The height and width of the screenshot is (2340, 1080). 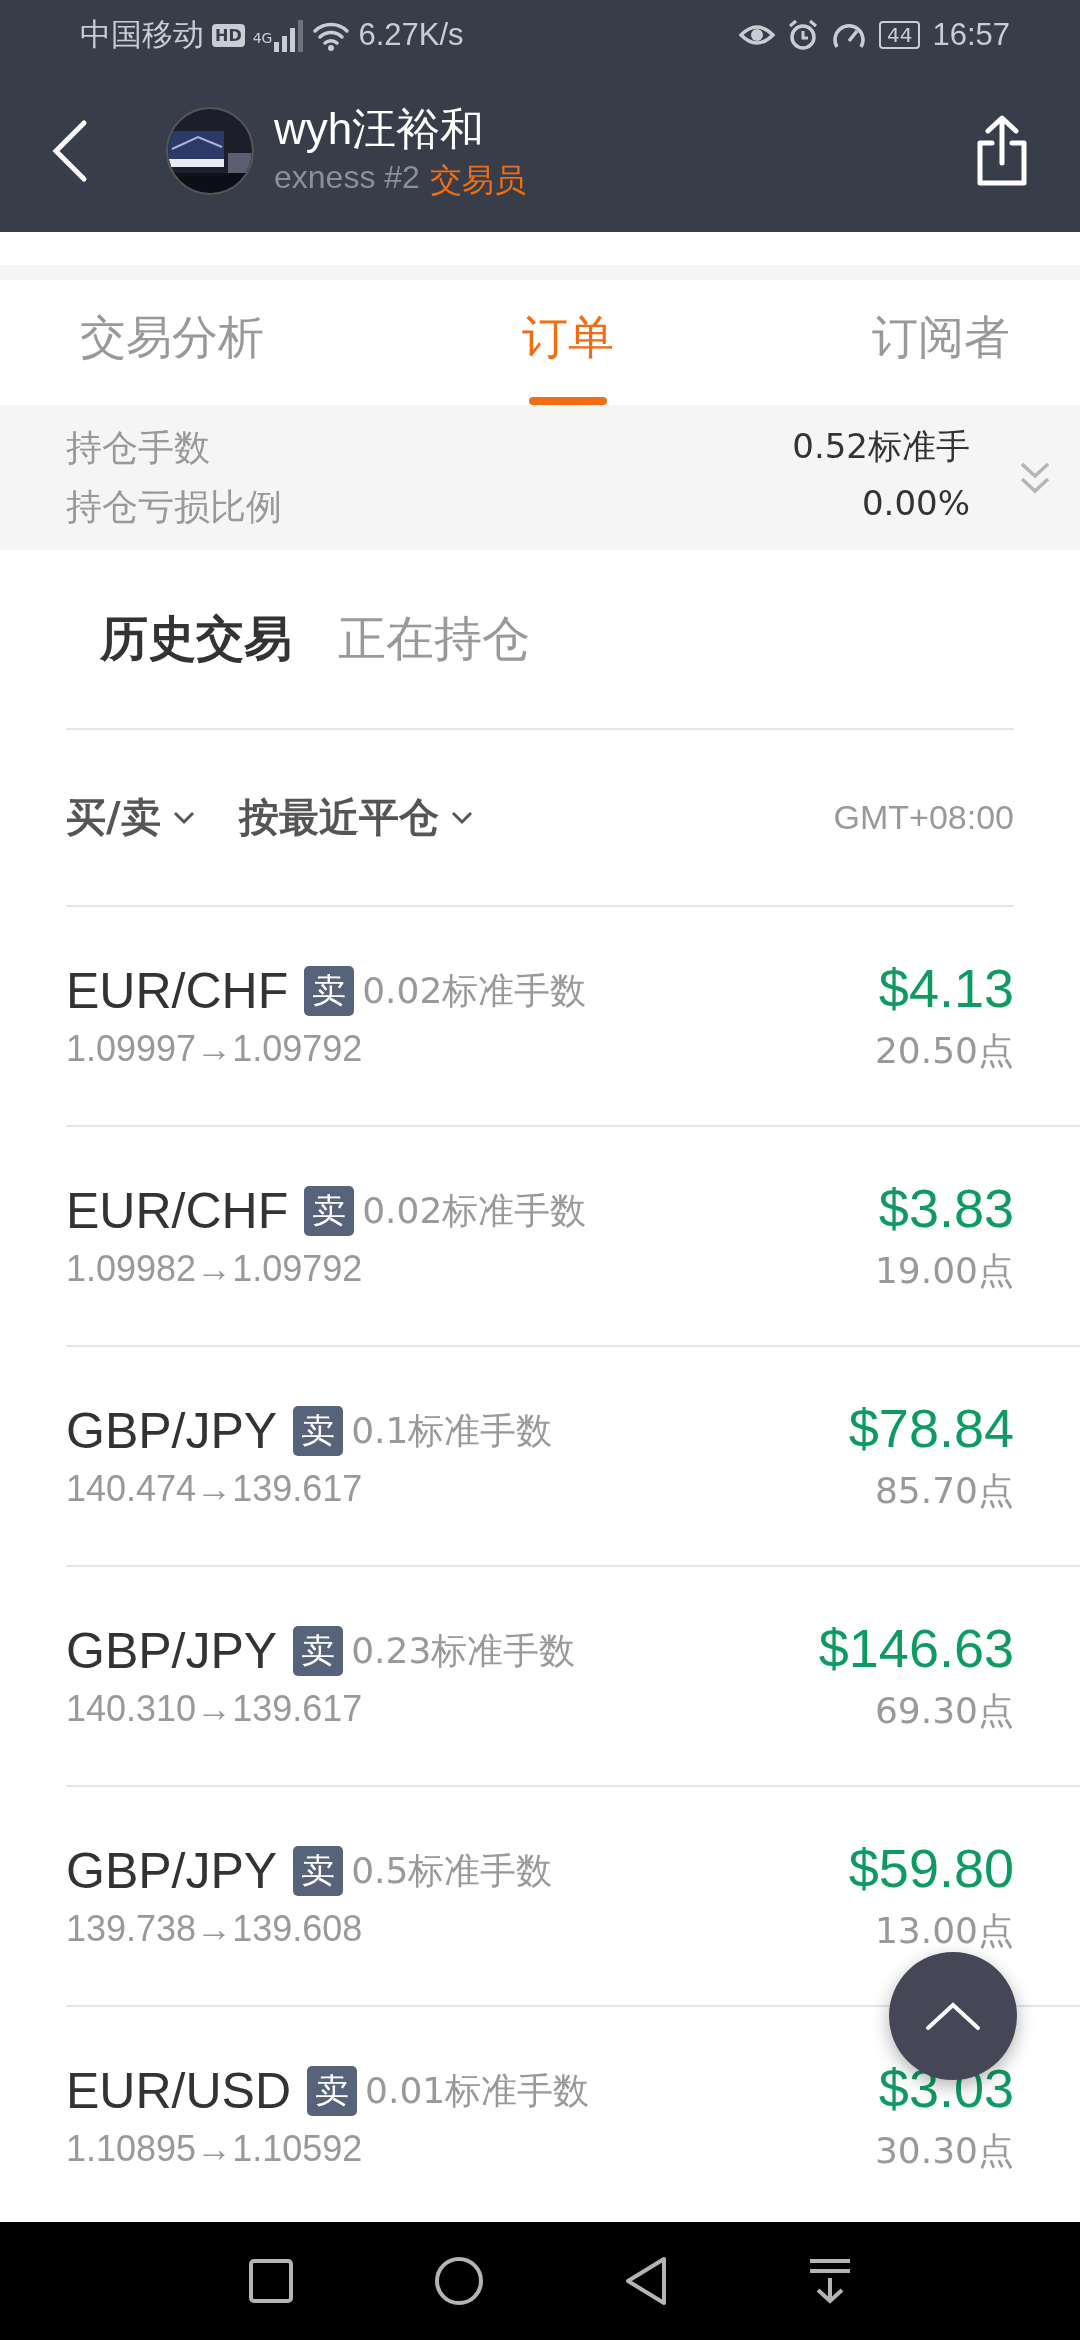 I want to click on timezone-label: GMT+08:00, so click(x=923, y=817).